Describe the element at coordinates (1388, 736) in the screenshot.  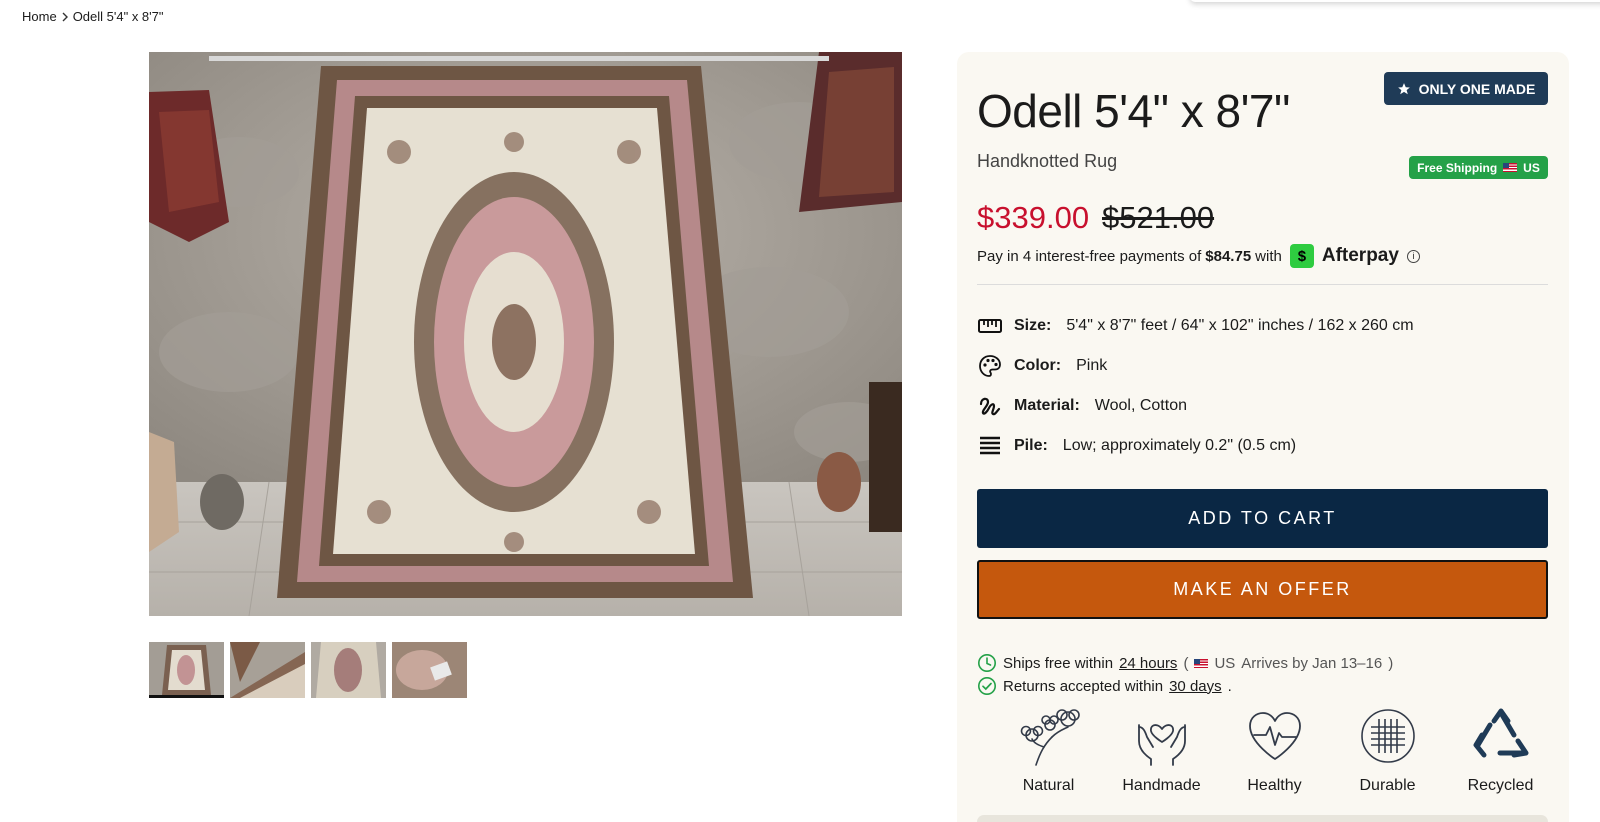
I see `weave-icon` at that location.